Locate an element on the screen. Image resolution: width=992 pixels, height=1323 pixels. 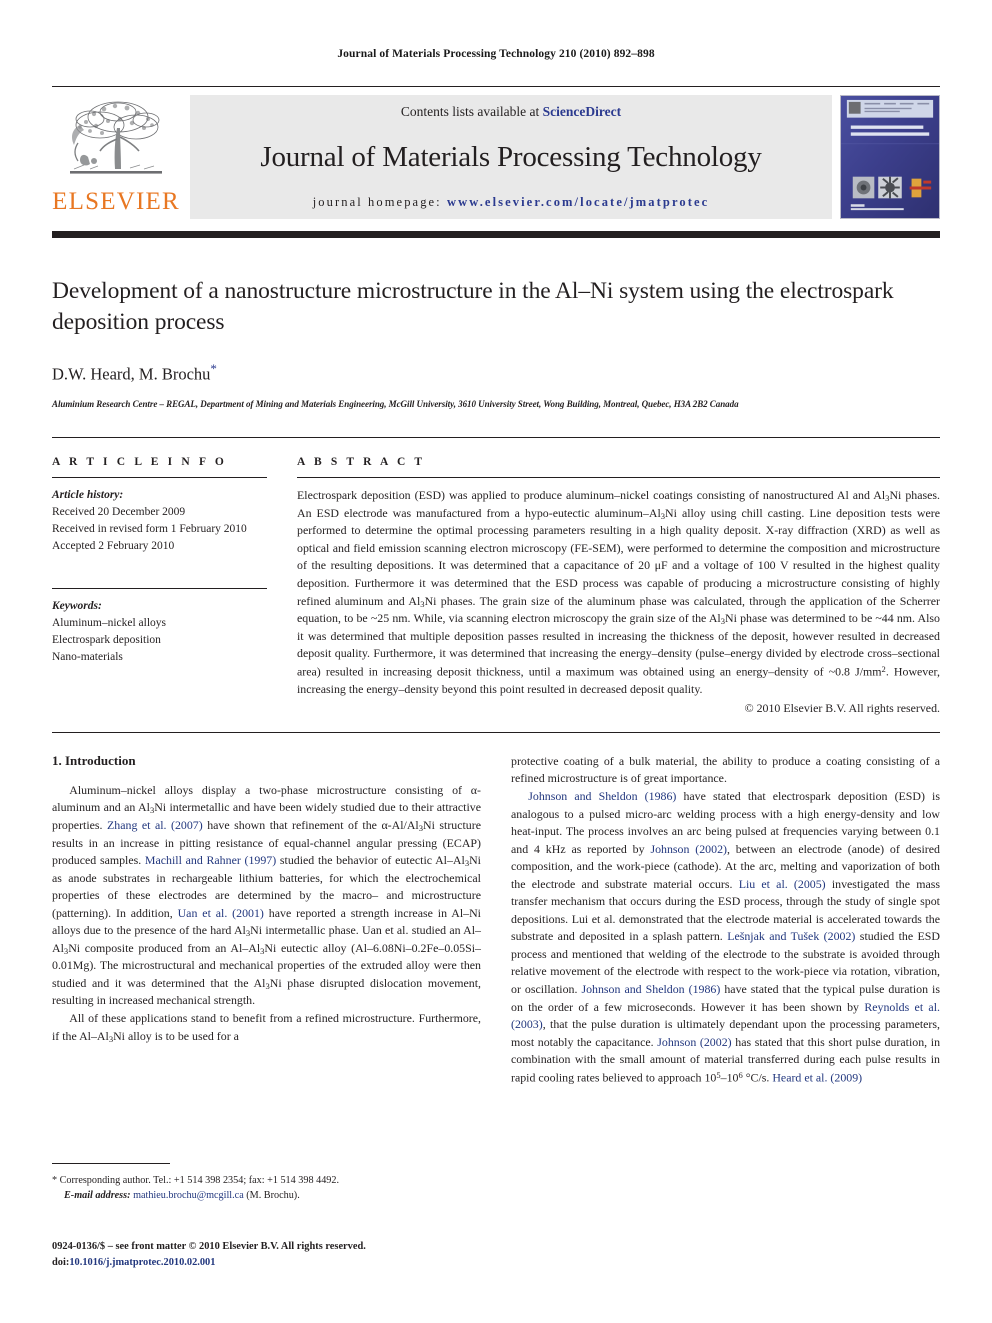
elsevier-logo: ELSEVIER is located at coordinates (116, 154).